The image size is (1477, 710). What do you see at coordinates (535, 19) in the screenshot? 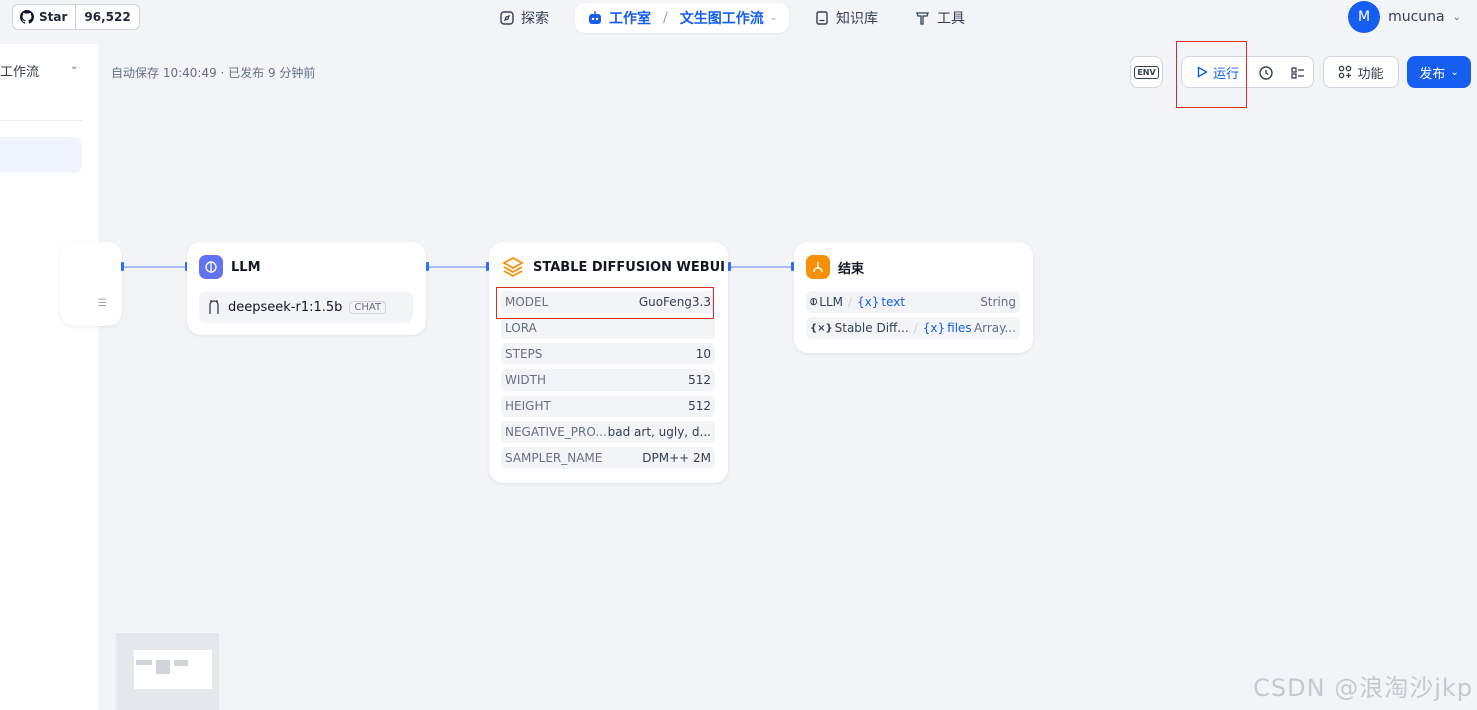
I see `nav-explore-label: 探索` at bounding box center [535, 19].